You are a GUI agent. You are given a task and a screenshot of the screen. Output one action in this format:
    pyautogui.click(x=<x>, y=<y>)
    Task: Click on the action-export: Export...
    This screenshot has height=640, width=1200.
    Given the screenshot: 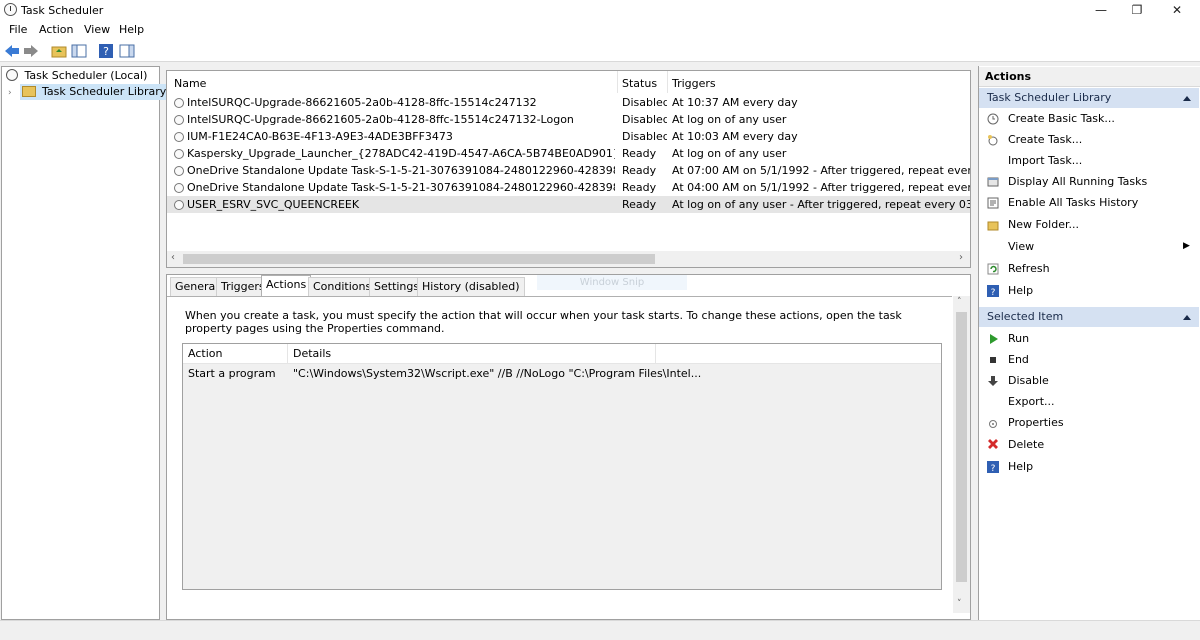 What is the action you would take?
    pyautogui.click(x=1089, y=401)
    